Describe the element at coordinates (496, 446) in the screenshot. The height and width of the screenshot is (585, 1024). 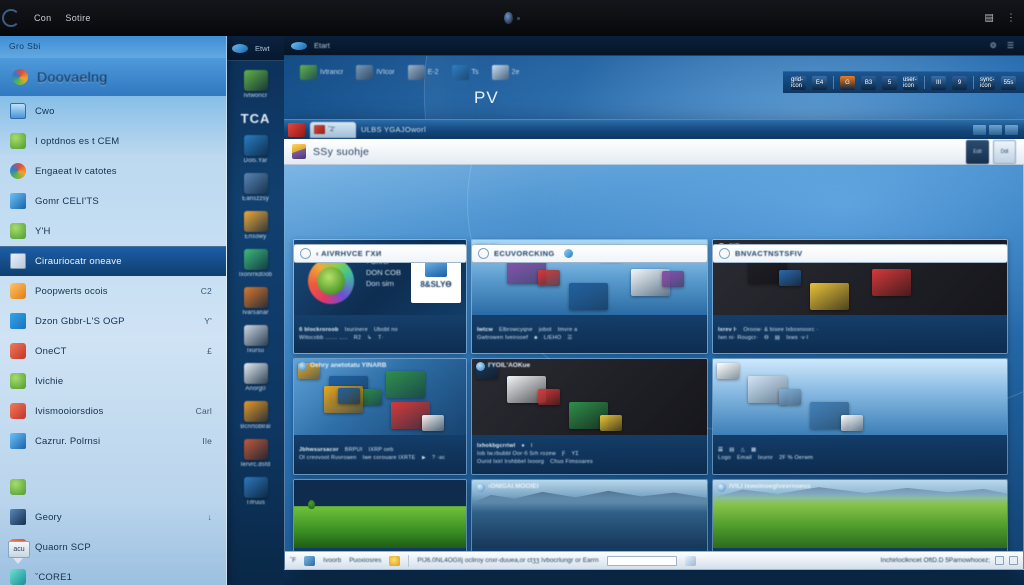
I see `card-strip-text-4-0-0: Ixhokbgcrriwl` at that location.